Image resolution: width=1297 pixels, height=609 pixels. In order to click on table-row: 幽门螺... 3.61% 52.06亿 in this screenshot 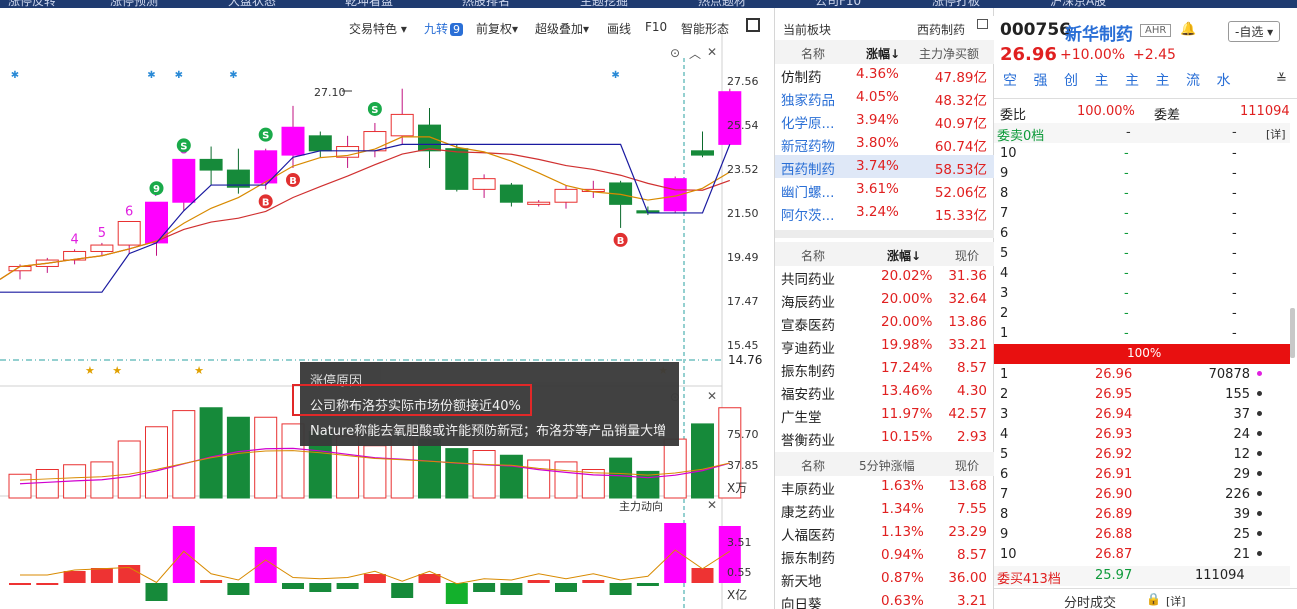, I will do `click(885, 189)`.